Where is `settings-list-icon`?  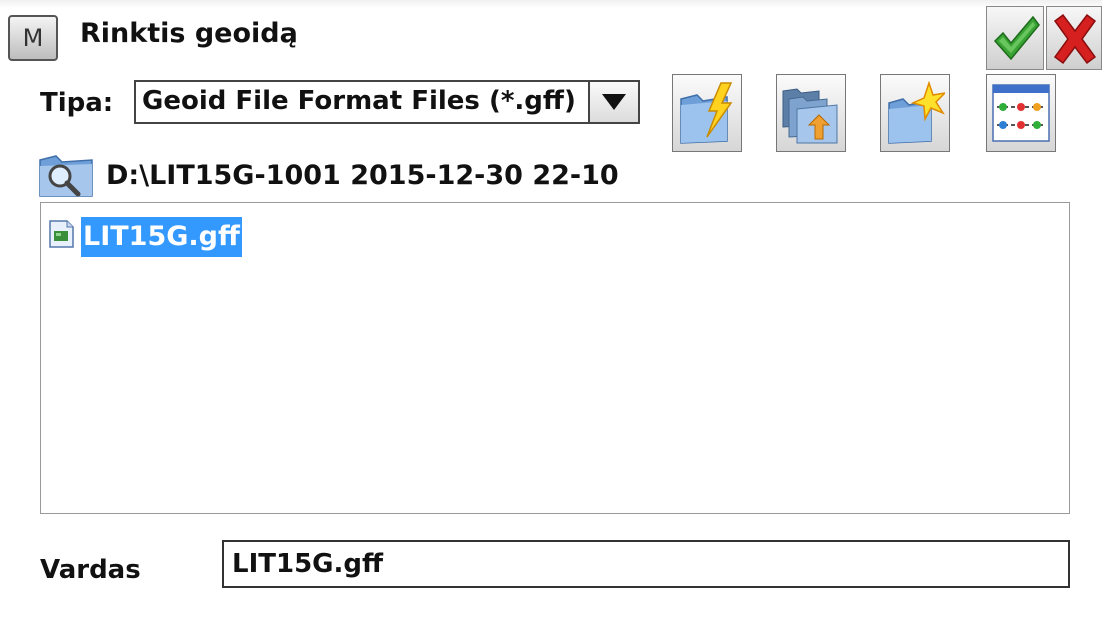 settings-list-icon is located at coordinates (1021, 113).